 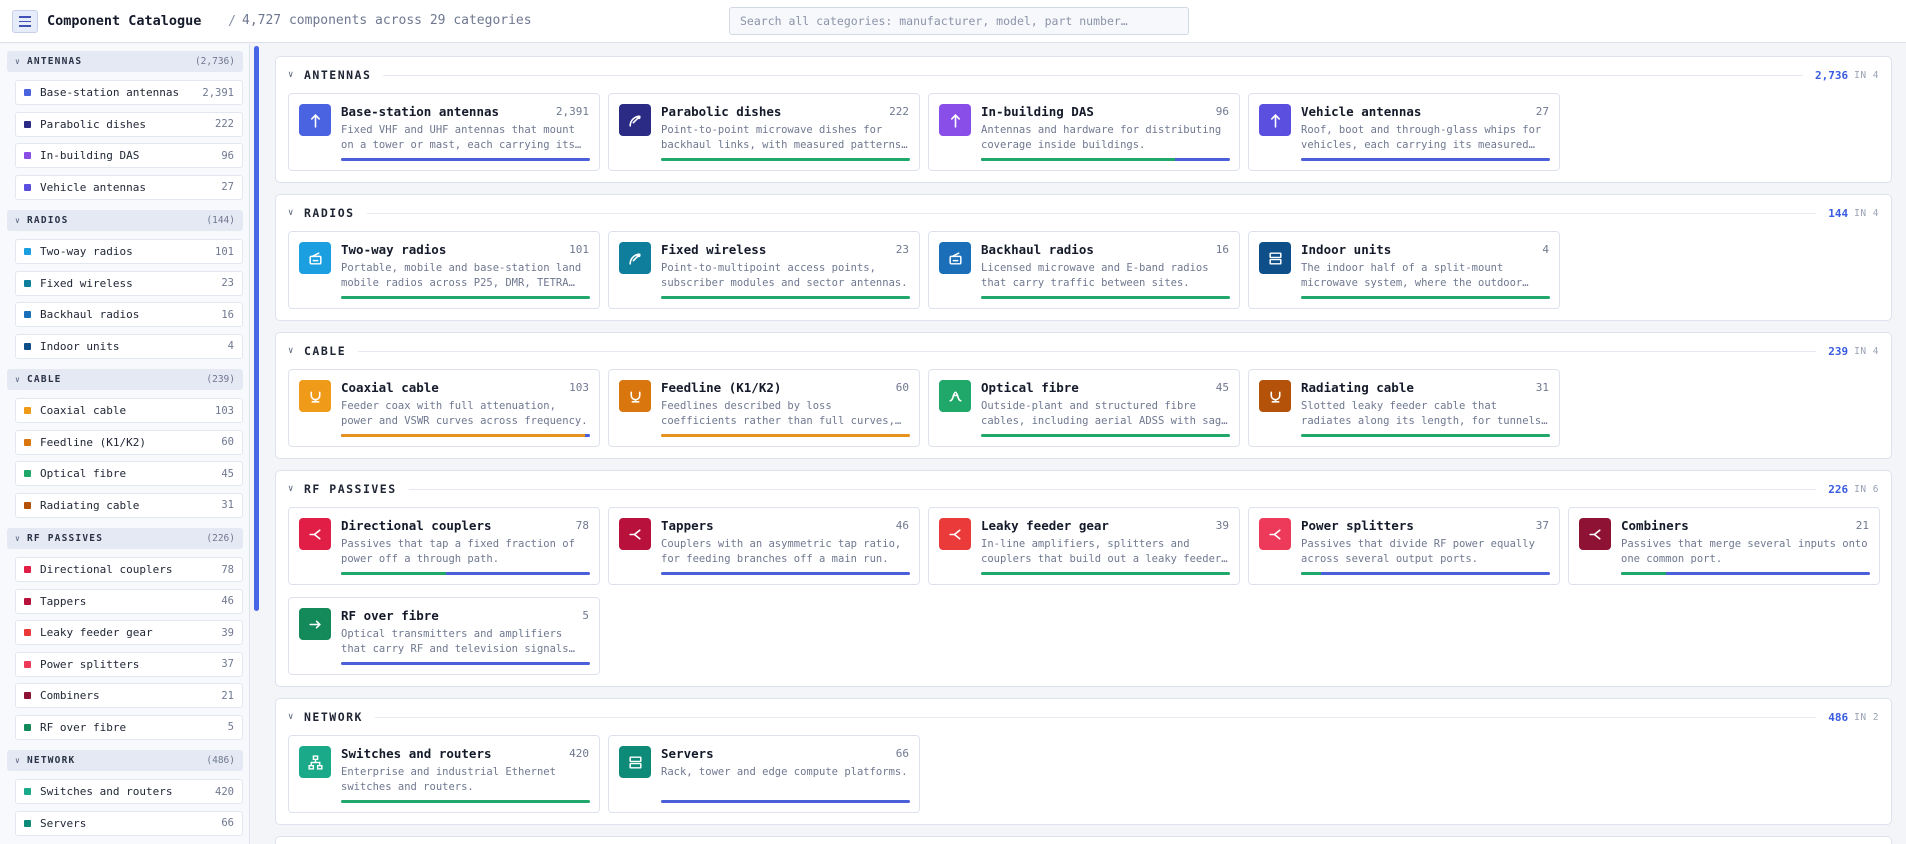 What do you see at coordinates (129, 791) in the screenshot?
I see `sidebar-item-switches-and-routers: Switches and routers 420` at bounding box center [129, 791].